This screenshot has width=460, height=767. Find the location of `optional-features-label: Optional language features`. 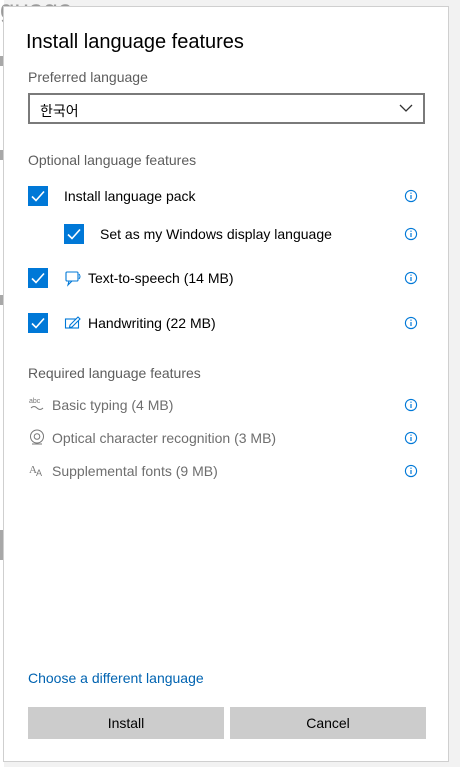

optional-features-label: Optional language features is located at coordinates (112, 160).